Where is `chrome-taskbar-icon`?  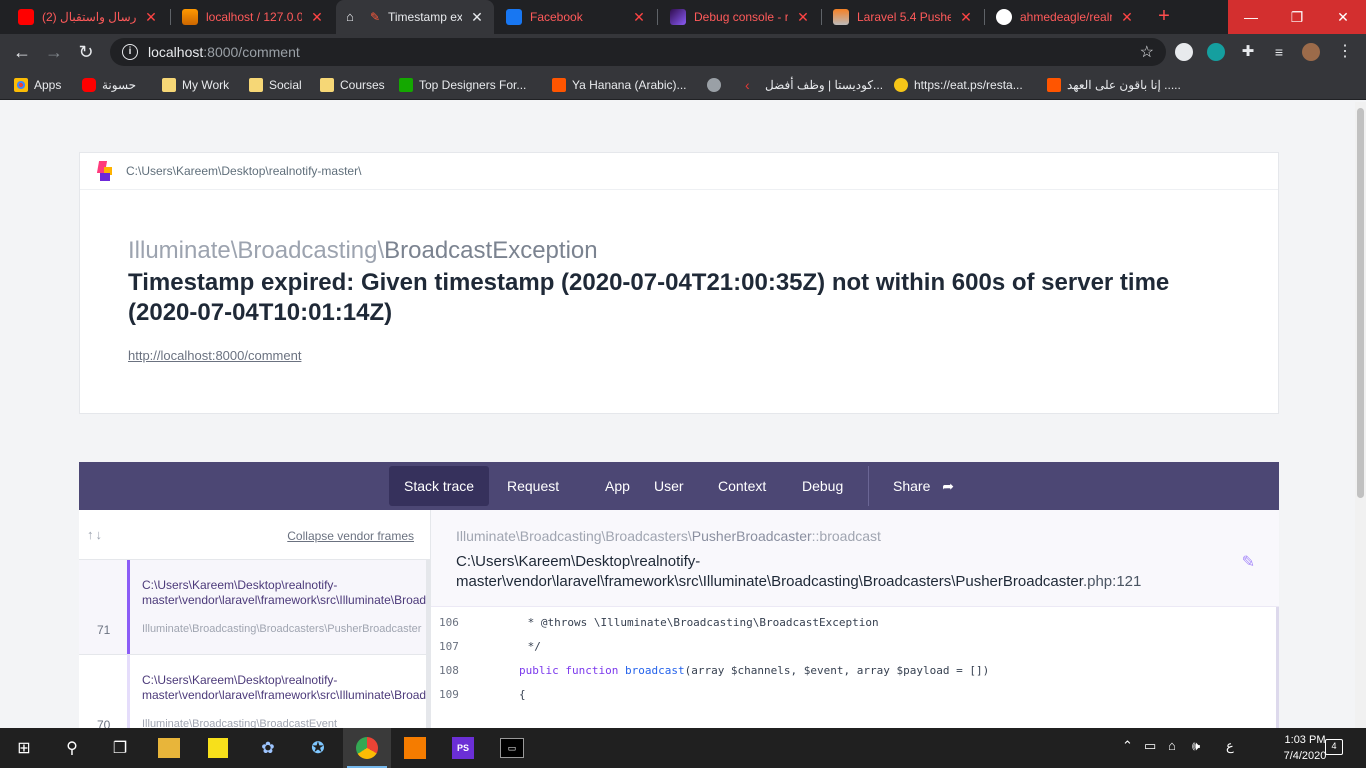
chrome-taskbar-icon is located at coordinates (367, 748).